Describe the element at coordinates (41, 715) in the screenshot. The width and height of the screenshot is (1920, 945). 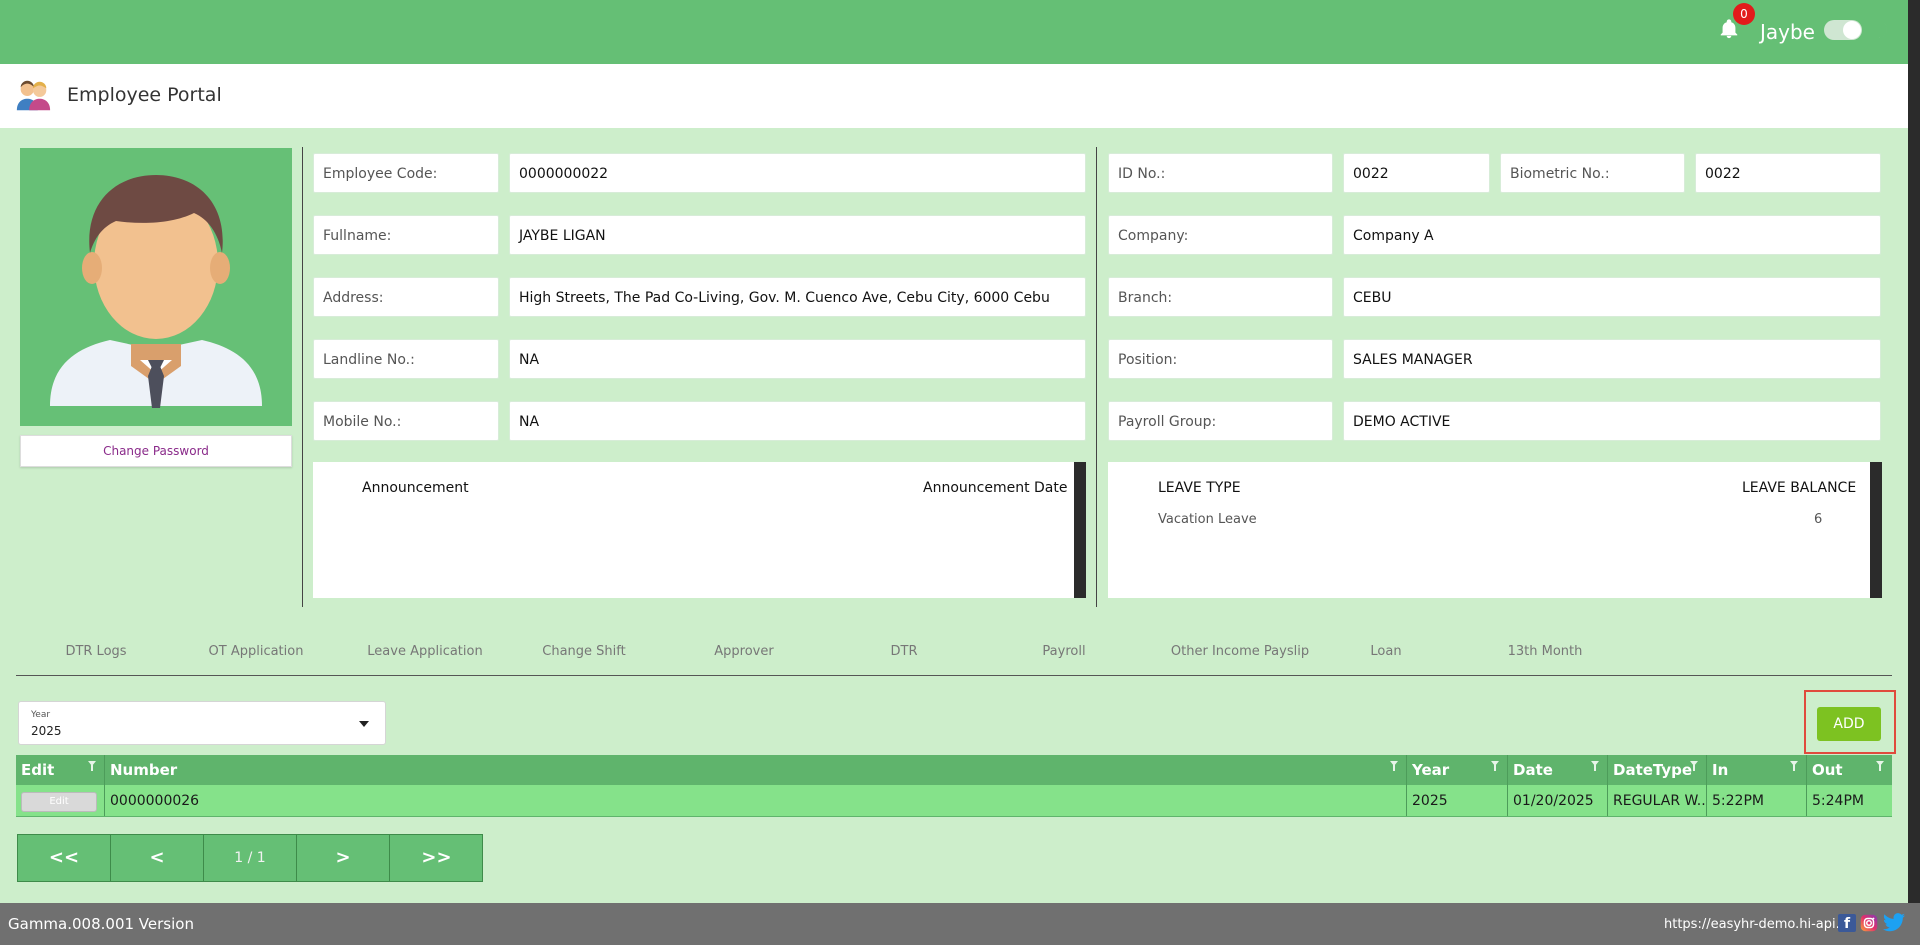
I see `year-select-label: Year` at that location.